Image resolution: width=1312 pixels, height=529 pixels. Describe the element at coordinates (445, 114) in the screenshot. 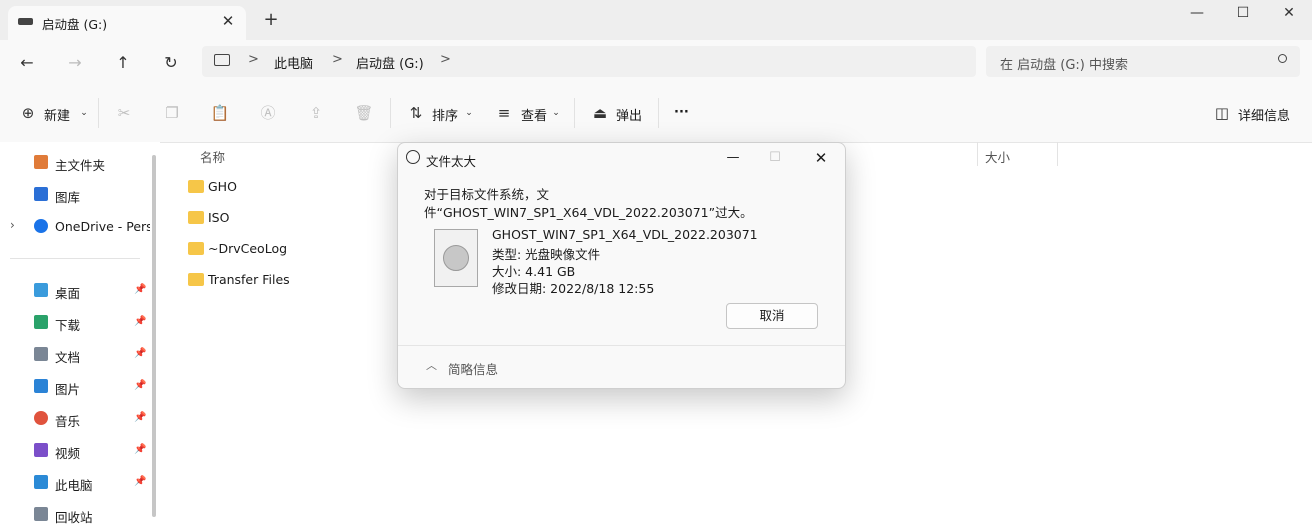

I see `sort-button: 排序` at that location.